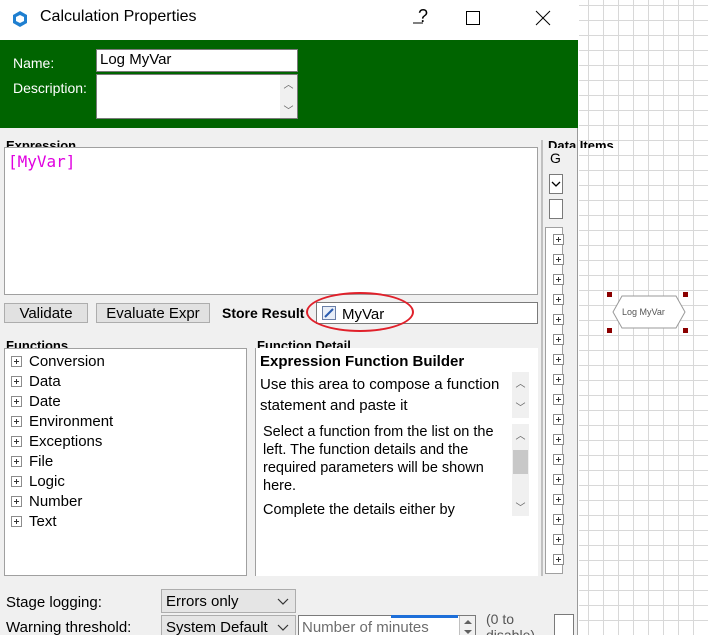 The width and height of the screenshot is (708, 635). Describe the element at coordinates (34, 521) in the screenshot. I see `tree-item-text: Text` at that location.